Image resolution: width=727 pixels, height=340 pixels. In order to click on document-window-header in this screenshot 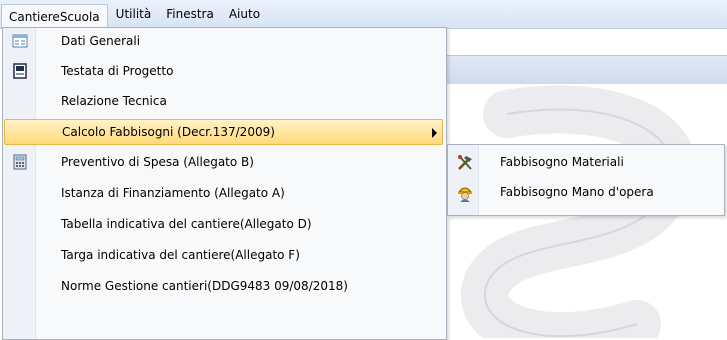, I will do `click(587, 70)`.